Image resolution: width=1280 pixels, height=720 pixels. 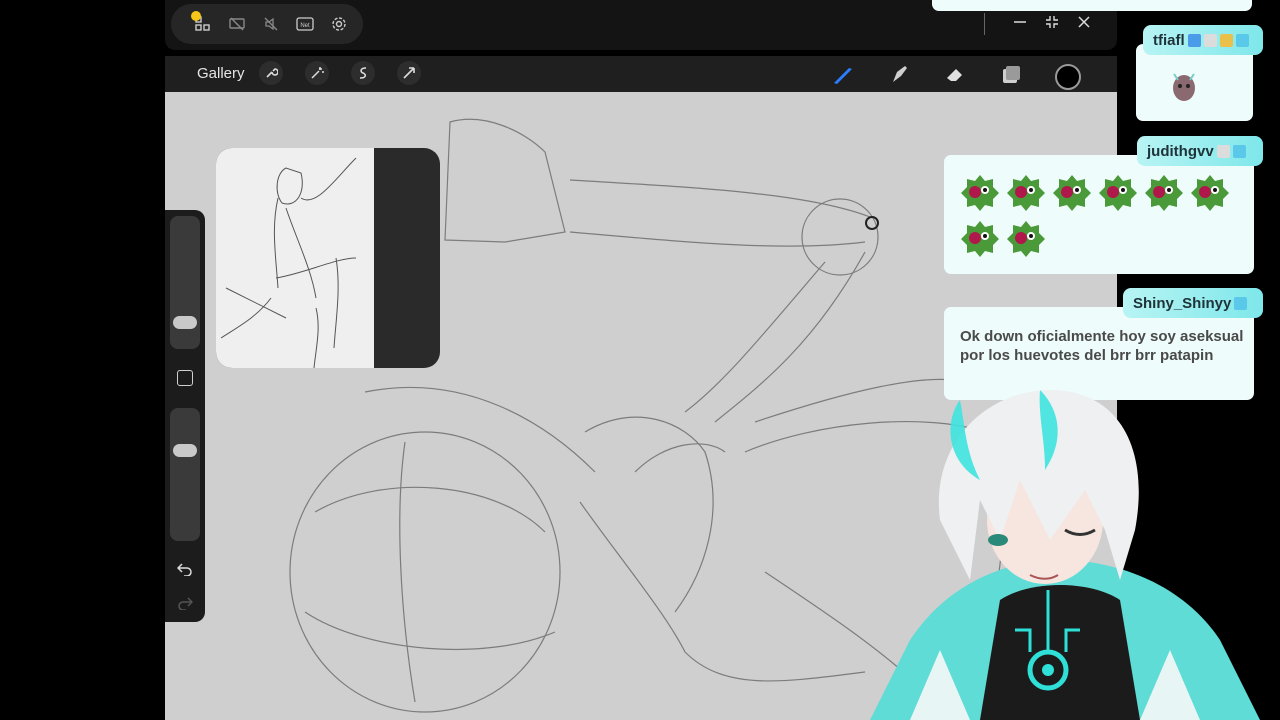 I want to click on svg-text: Net, so click(x=305, y=26).